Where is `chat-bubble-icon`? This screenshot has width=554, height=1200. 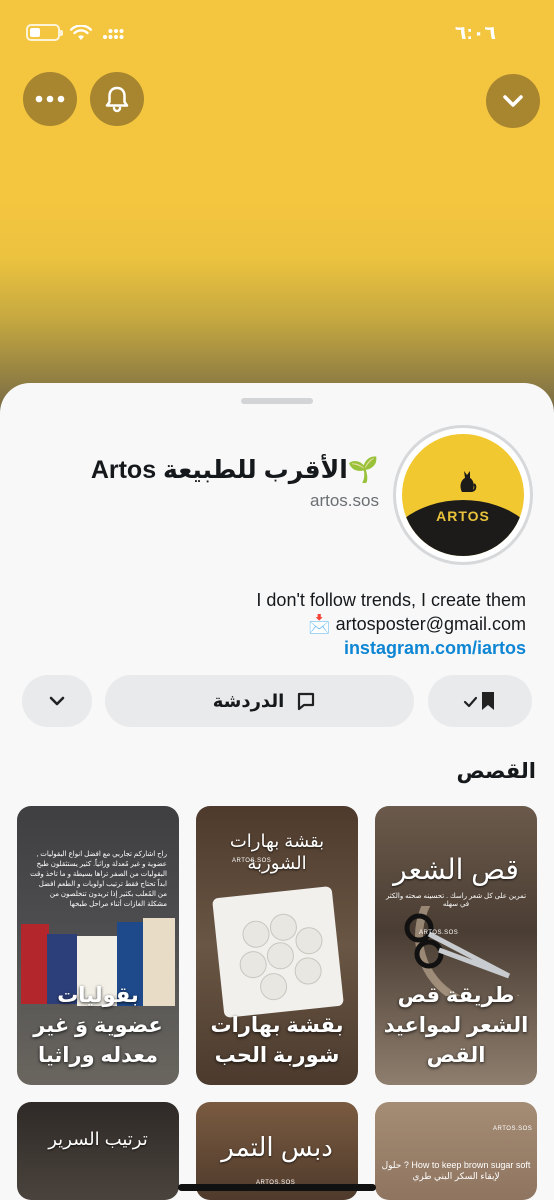
chat-bubble-icon is located at coordinates (306, 701).